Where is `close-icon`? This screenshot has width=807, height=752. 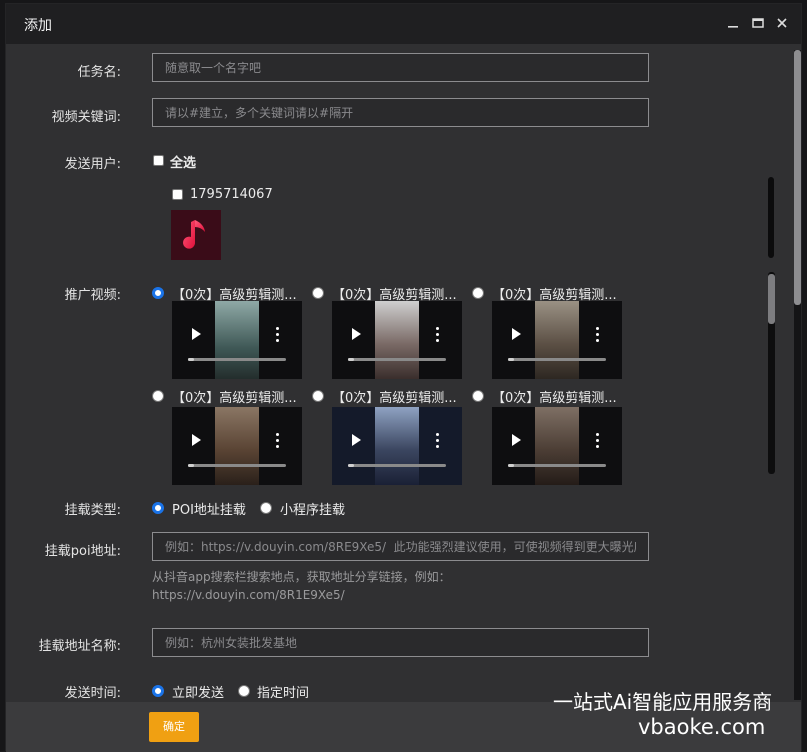
close-icon is located at coordinates (782, 23).